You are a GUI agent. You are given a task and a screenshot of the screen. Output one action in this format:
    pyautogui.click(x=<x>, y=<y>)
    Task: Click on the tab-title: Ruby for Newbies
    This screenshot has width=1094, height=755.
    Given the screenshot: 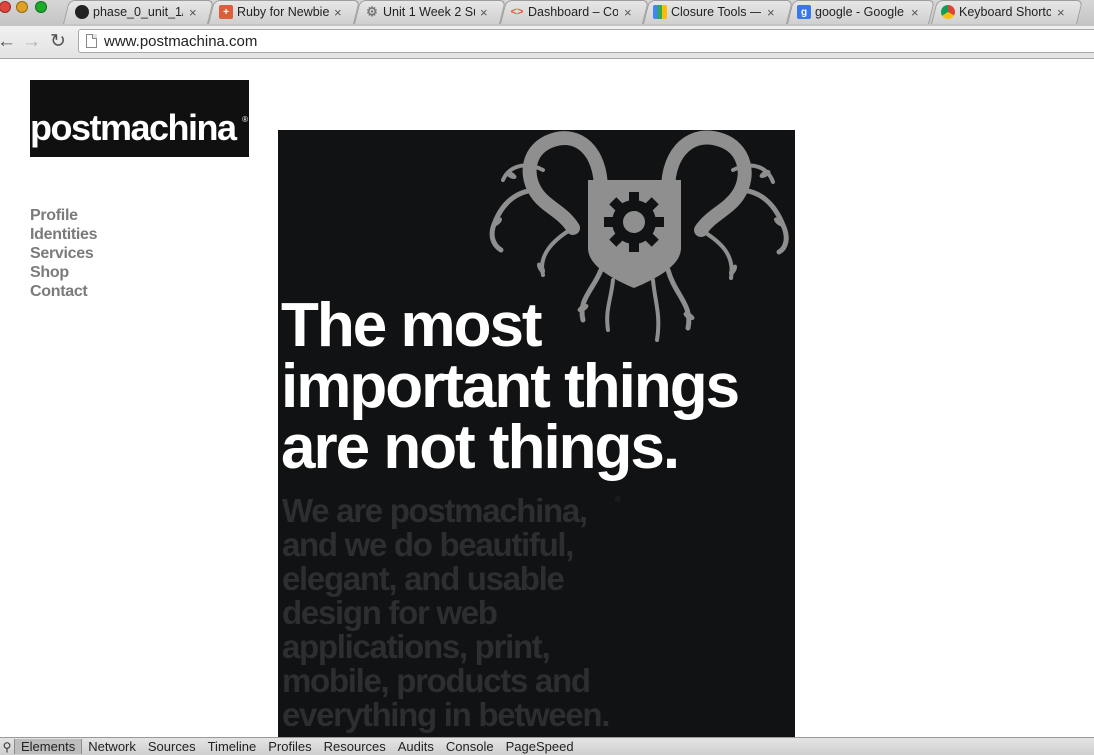 What is the action you would take?
    pyautogui.click(x=283, y=12)
    